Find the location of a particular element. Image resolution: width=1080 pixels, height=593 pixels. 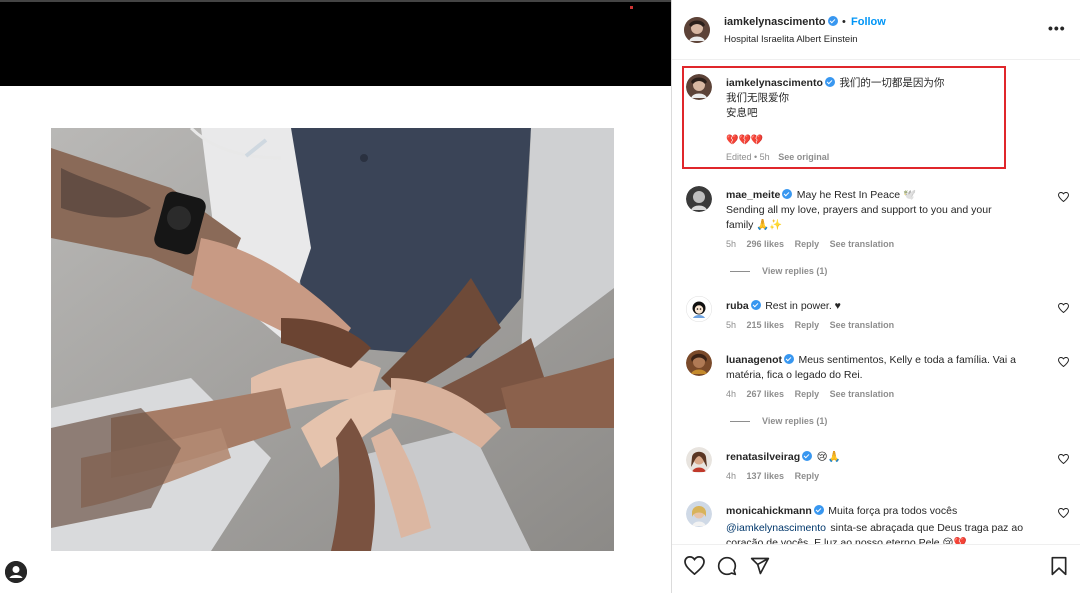

comment-text-line-2: matéria, fica o legado do Rei. is located at coordinates (794, 375).